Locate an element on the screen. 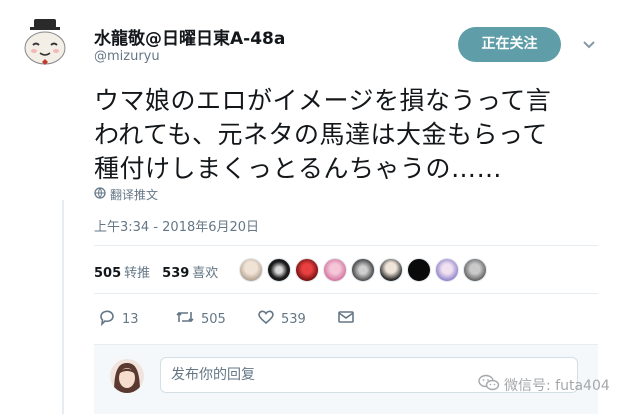 Image resolution: width=628 pixels, height=414 pixels. likes-count: 539 is located at coordinates (176, 273).